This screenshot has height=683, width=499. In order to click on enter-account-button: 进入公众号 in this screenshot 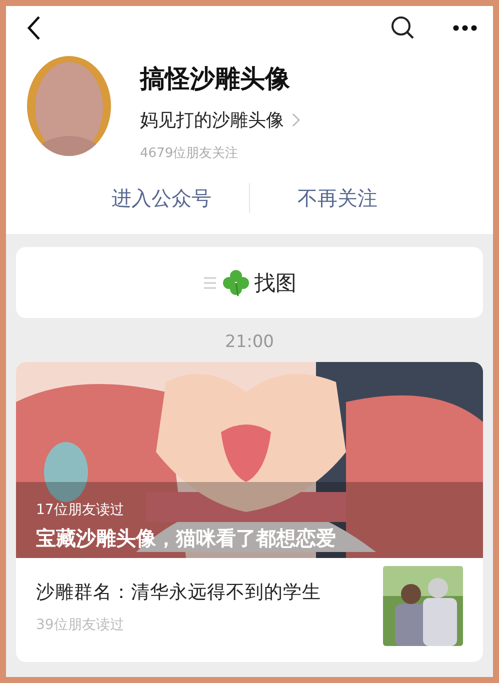, I will do `click(161, 198)`.